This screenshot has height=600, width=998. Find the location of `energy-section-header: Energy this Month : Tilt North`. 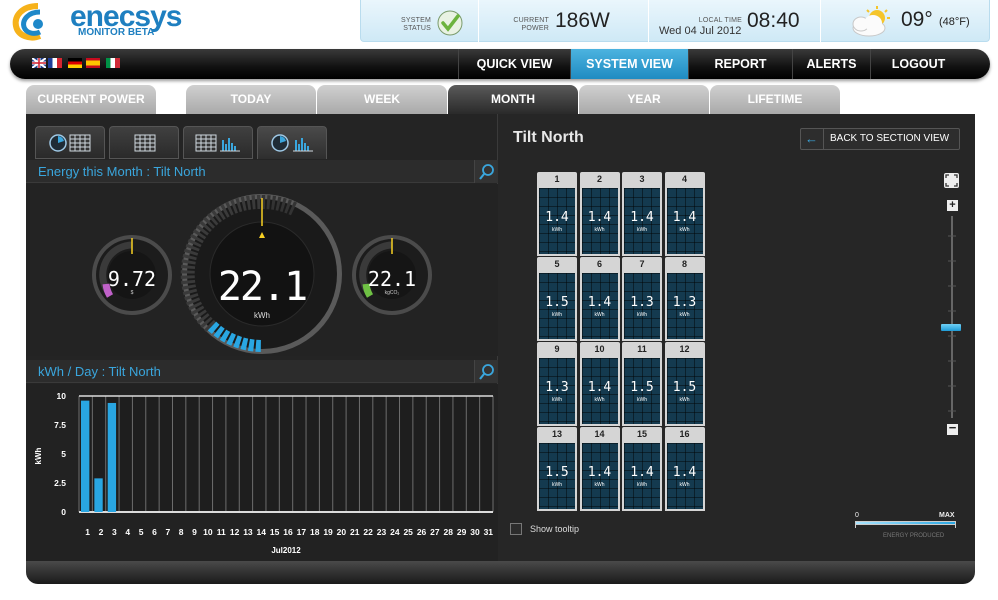

energy-section-header: Energy this Month : Tilt North is located at coordinates (262, 171).